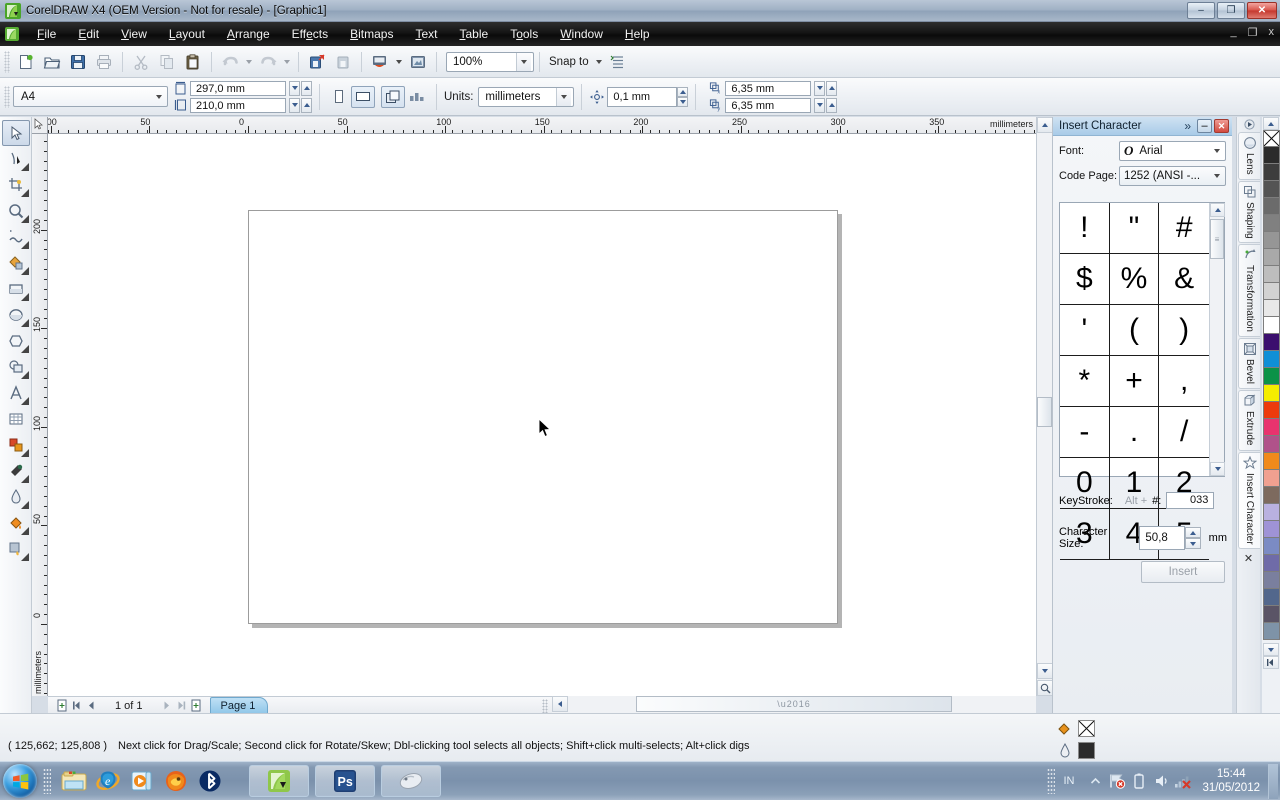  What do you see at coordinates (1248, 558) in the screenshot?
I see `docker-tabs-close-icon: ✕` at bounding box center [1248, 558].